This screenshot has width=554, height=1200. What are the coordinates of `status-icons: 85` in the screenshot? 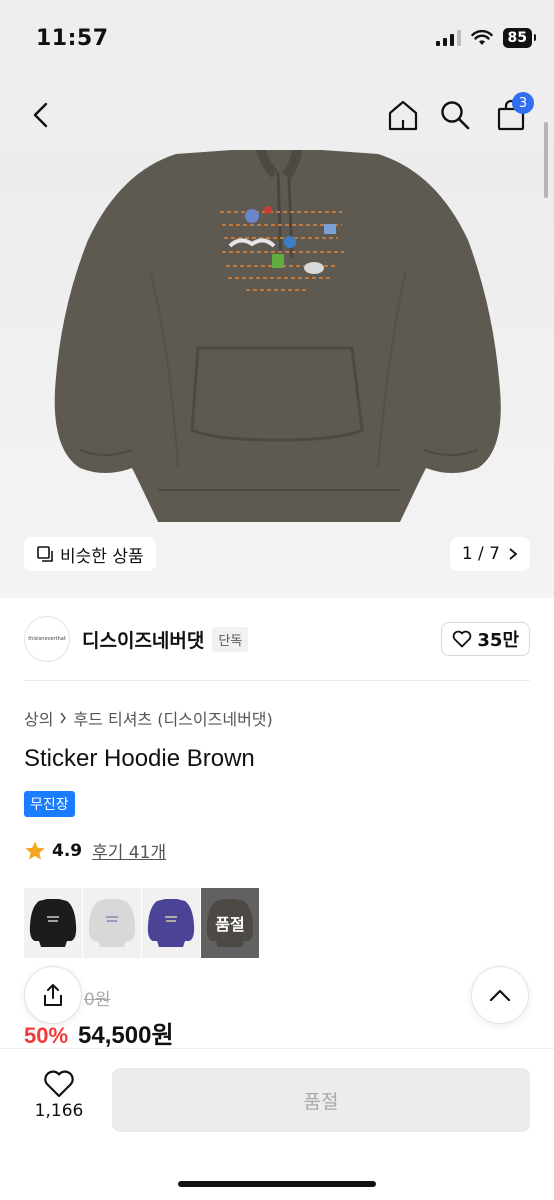 It's located at (486, 38).